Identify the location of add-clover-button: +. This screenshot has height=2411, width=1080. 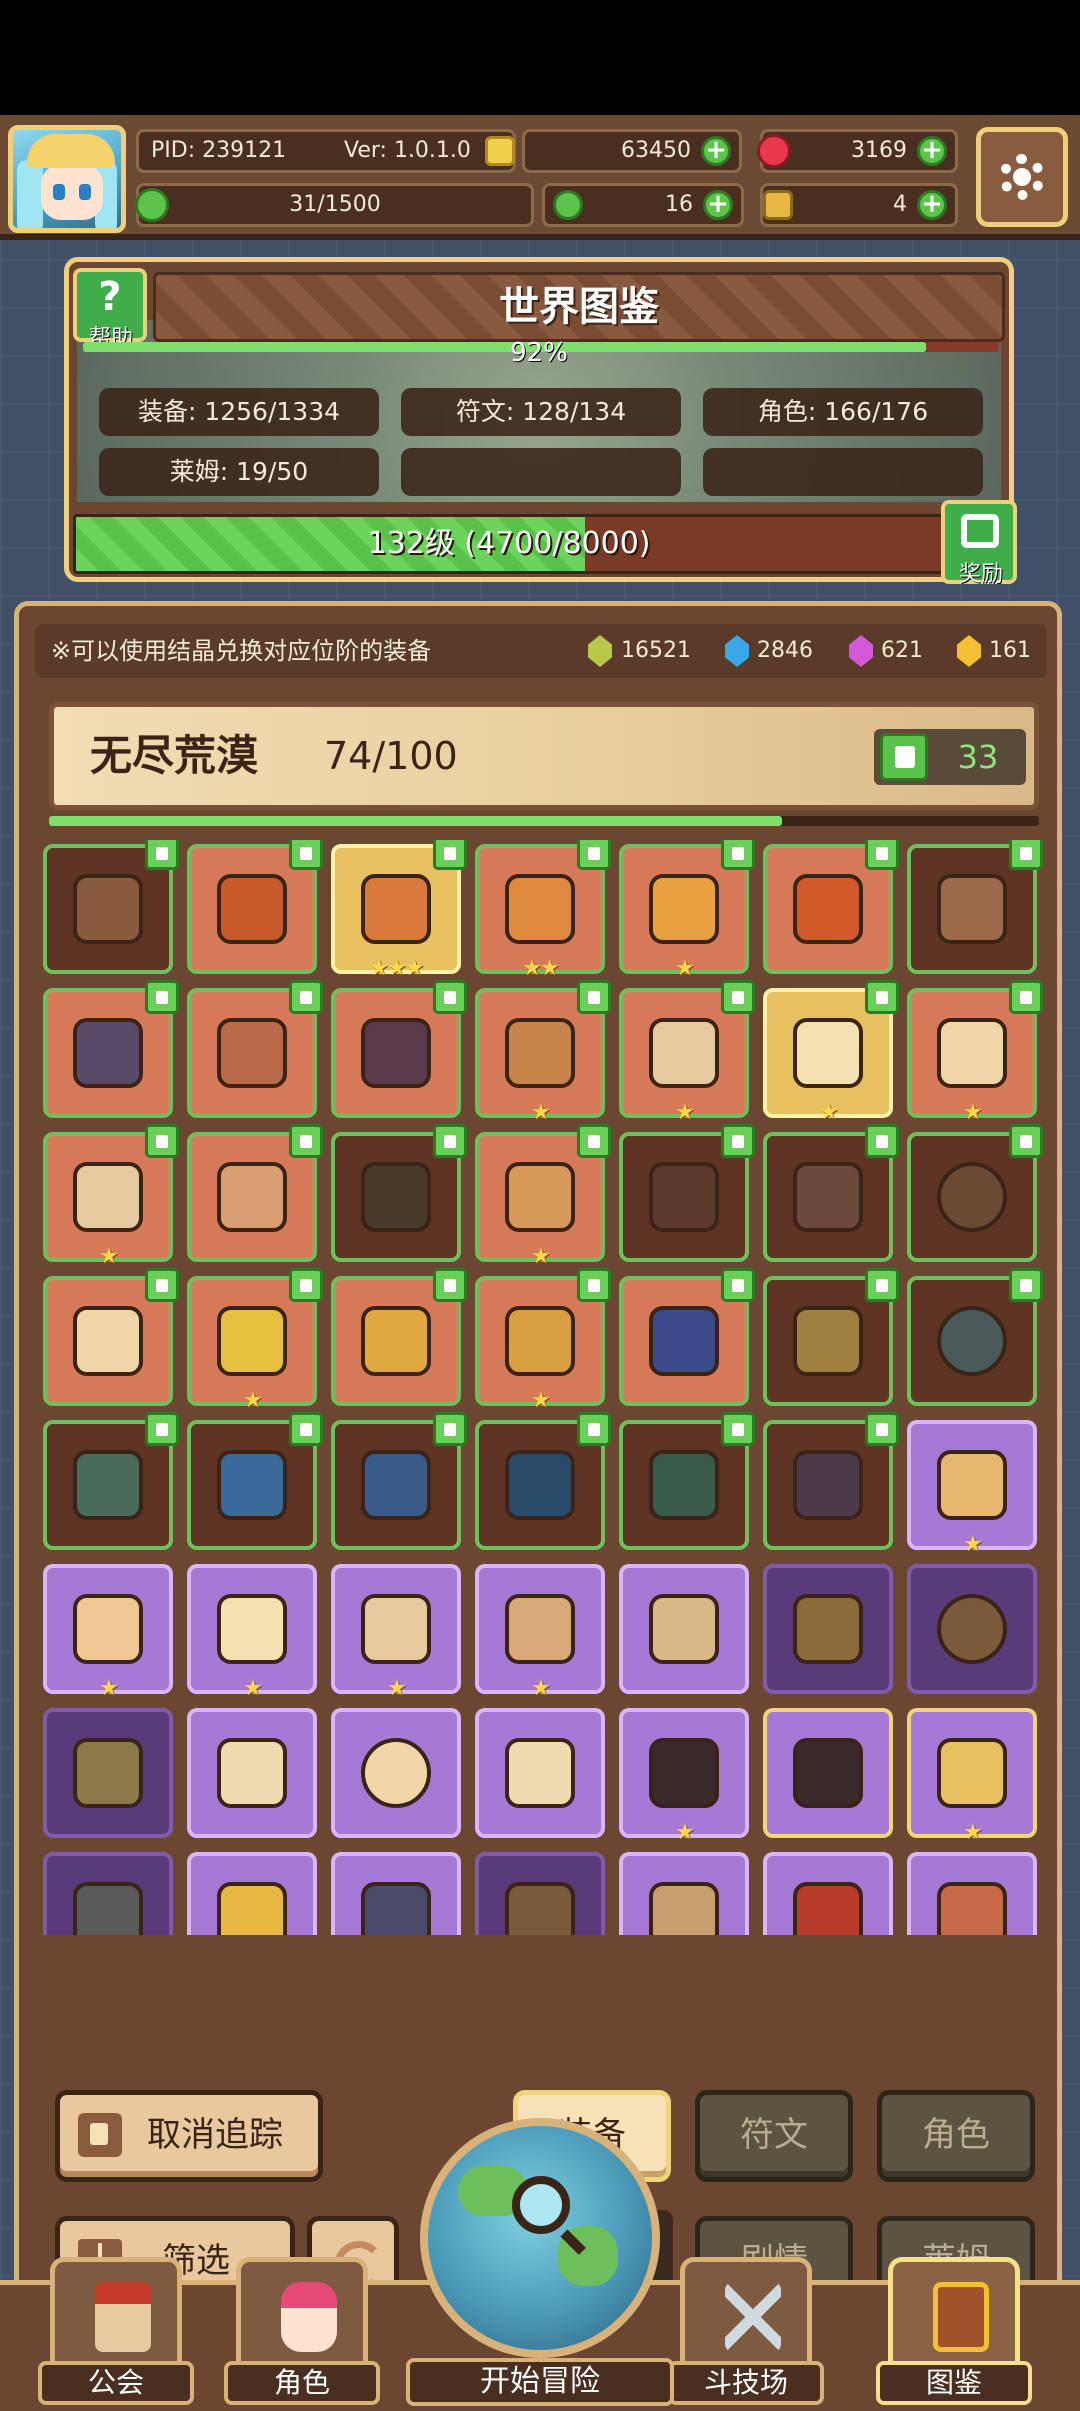
(718, 205).